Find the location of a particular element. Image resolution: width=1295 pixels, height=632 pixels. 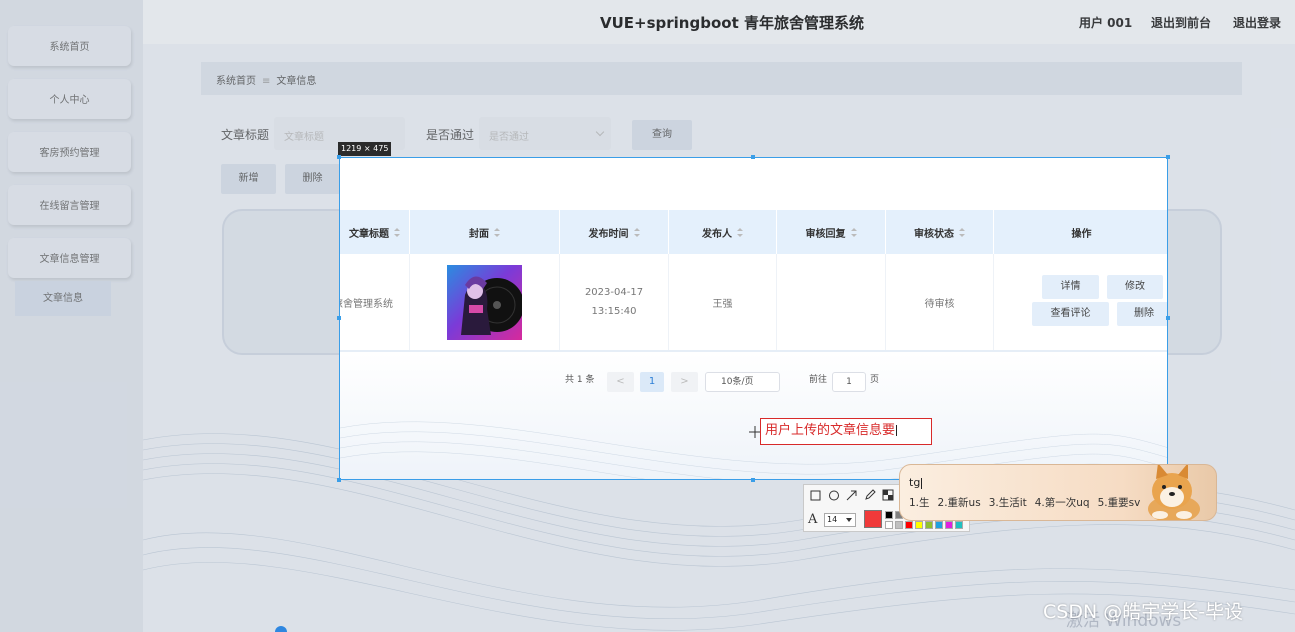

ime-composition-text: tg is located at coordinates (915, 482).